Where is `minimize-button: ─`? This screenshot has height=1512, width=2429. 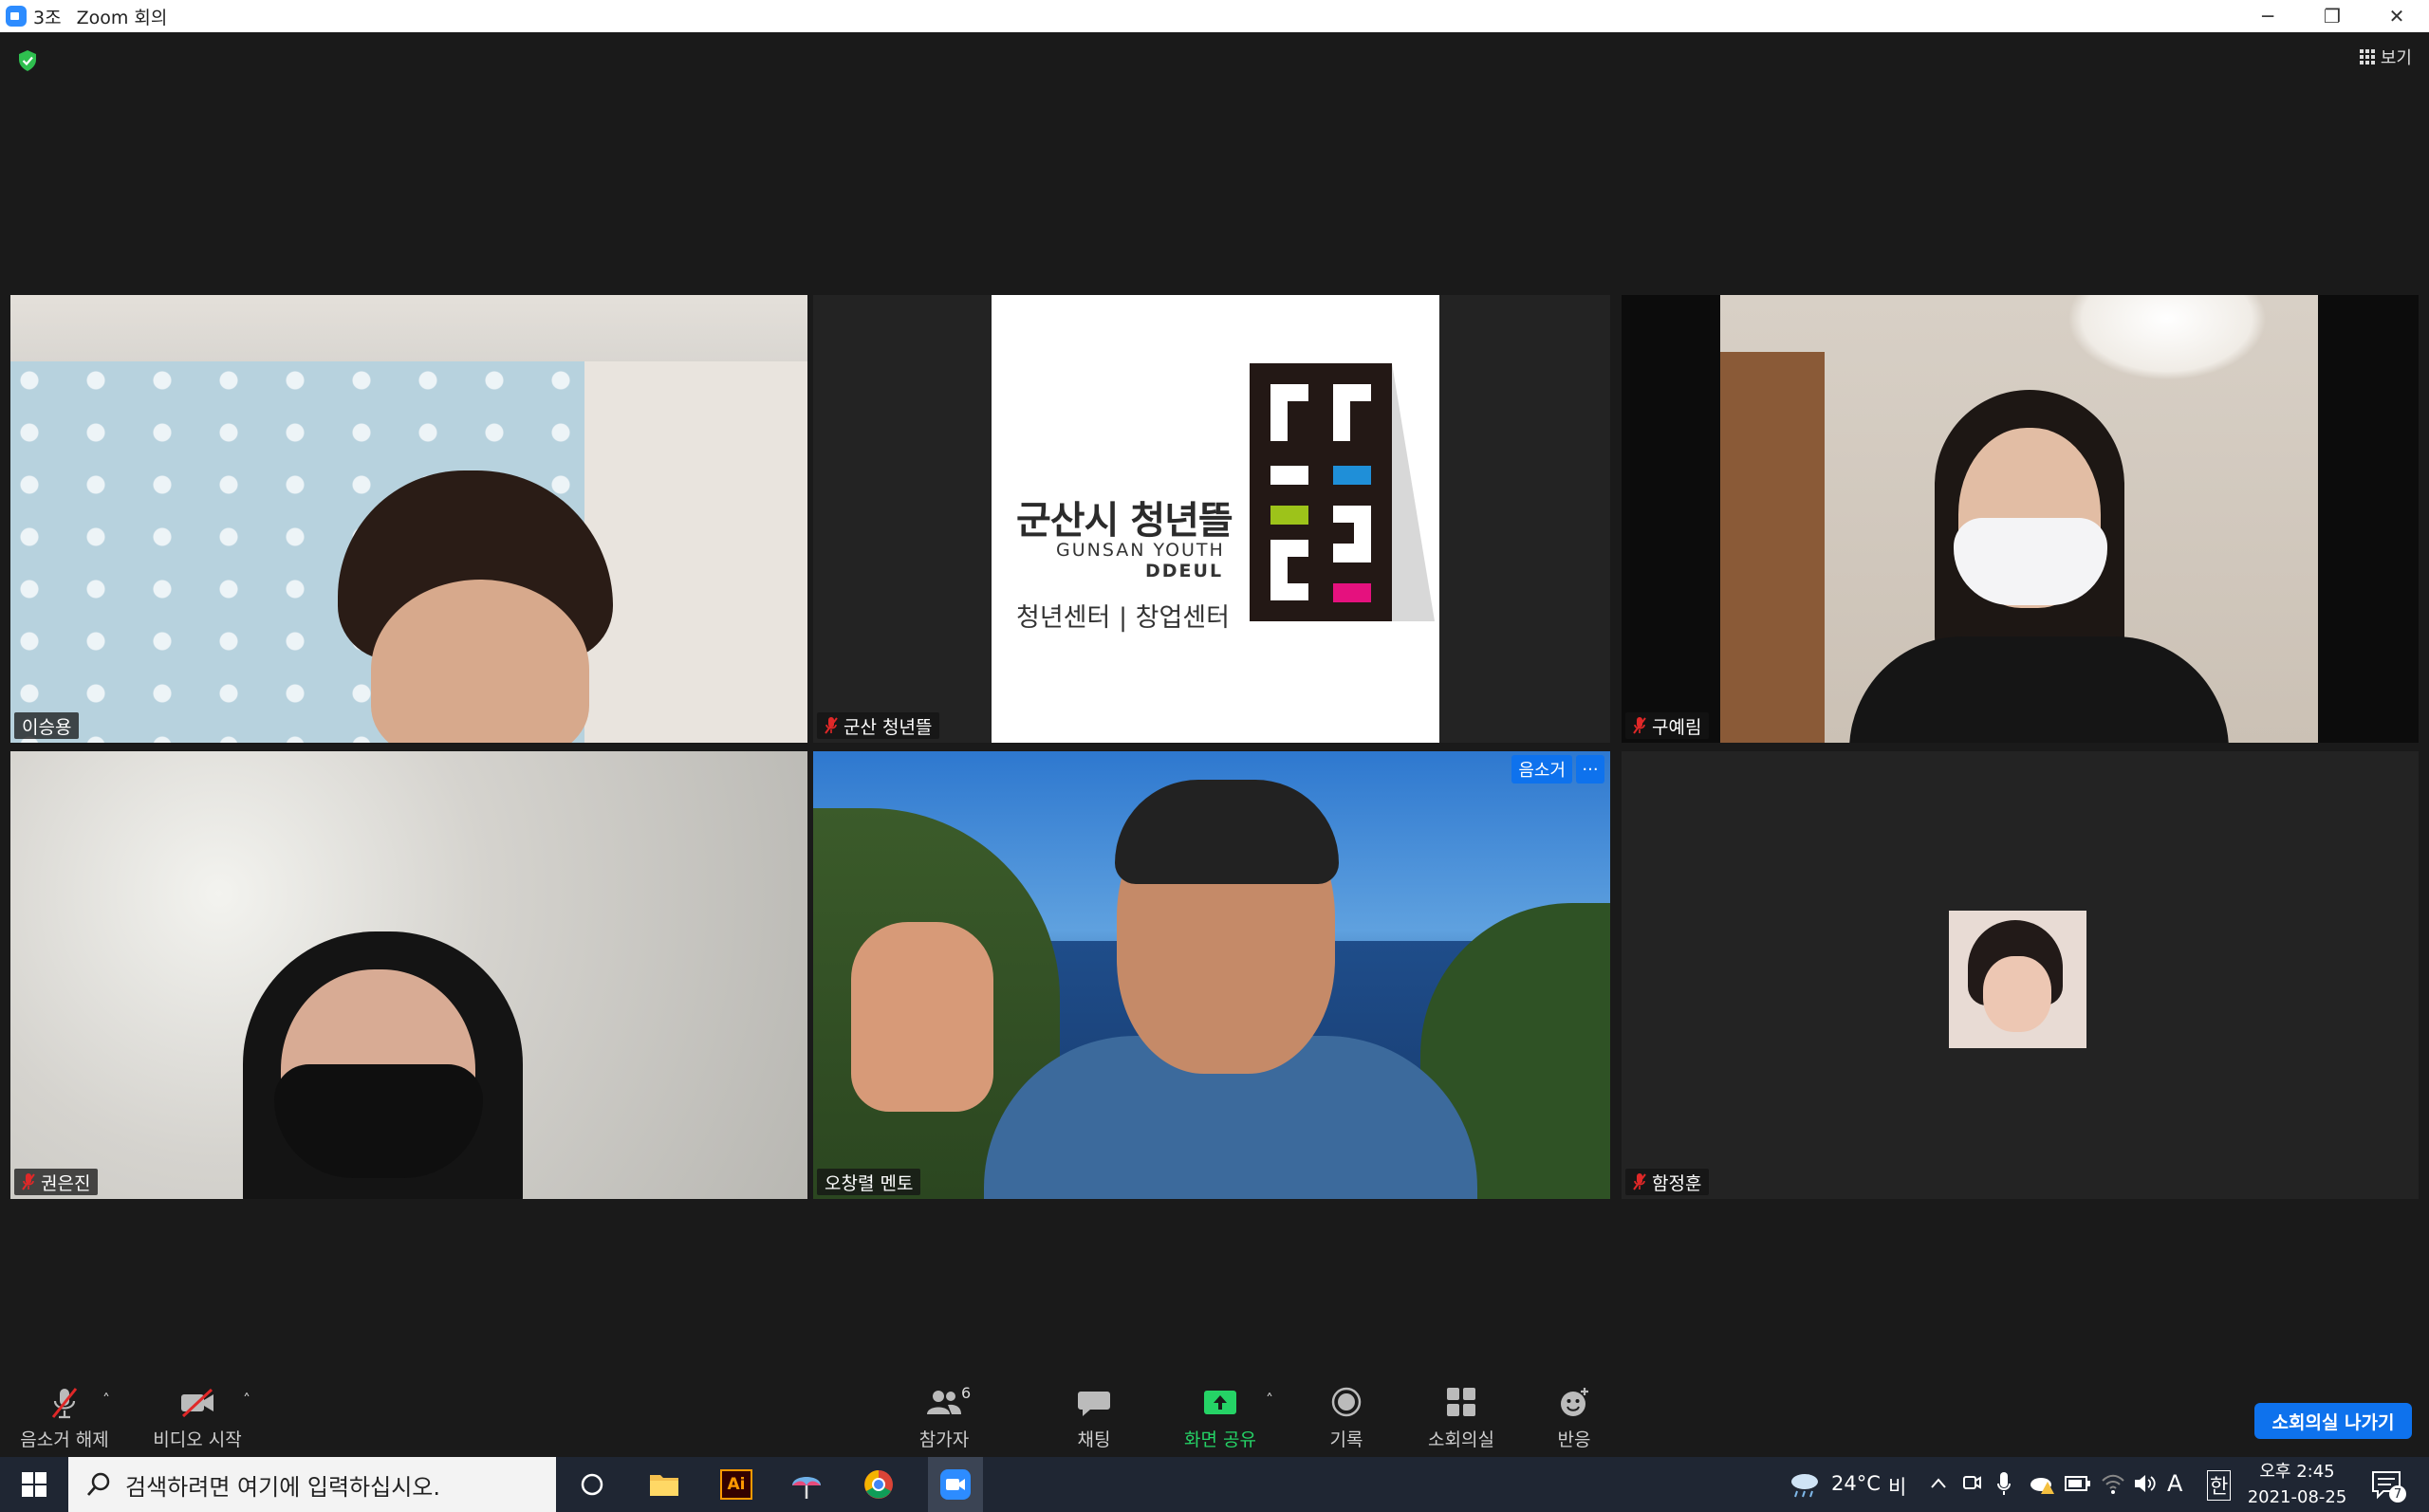 minimize-button: ─ is located at coordinates (2267, 16).